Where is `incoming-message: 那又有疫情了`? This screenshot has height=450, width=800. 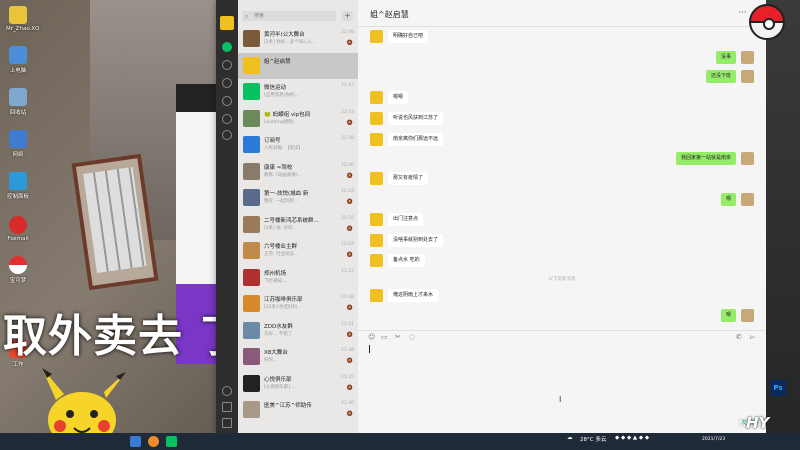
incoming-message: 那又有疫情了 is located at coordinates (408, 178).